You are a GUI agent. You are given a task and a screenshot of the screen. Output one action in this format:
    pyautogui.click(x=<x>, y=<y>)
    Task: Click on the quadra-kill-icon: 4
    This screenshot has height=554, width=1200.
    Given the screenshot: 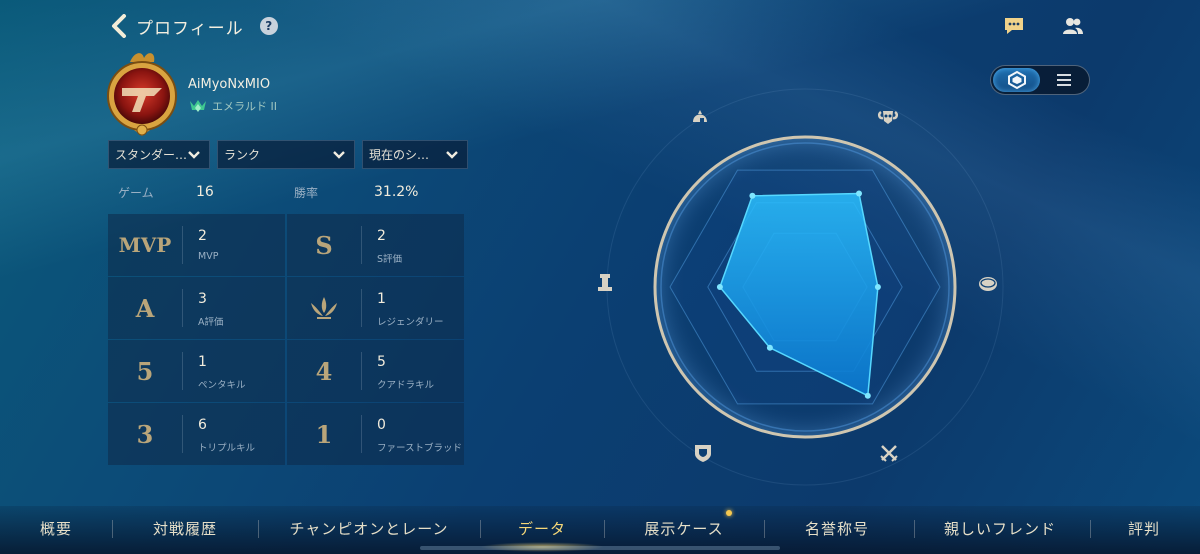 What is the action you would take?
    pyautogui.click(x=324, y=371)
    